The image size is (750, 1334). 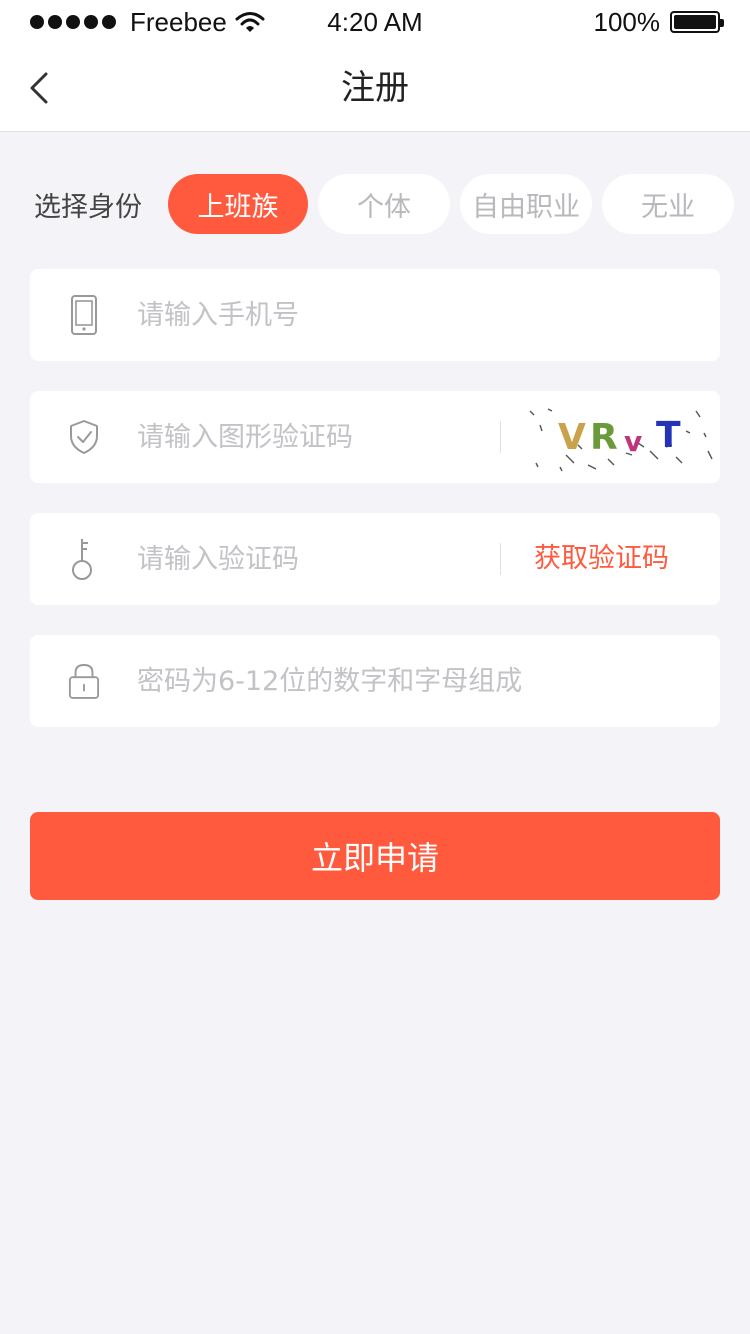 What do you see at coordinates (375, 856) in the screenshot?
I see `submit-apply-button: 立即申请` at bounding box center [375, 856].